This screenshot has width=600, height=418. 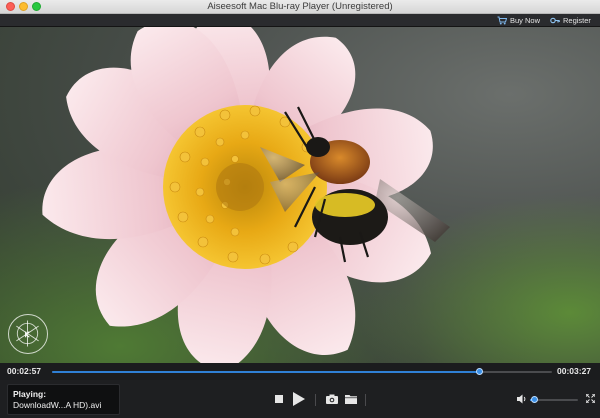 I want to click on buy-now-button: Buy Now, so click(x=518, y=20).